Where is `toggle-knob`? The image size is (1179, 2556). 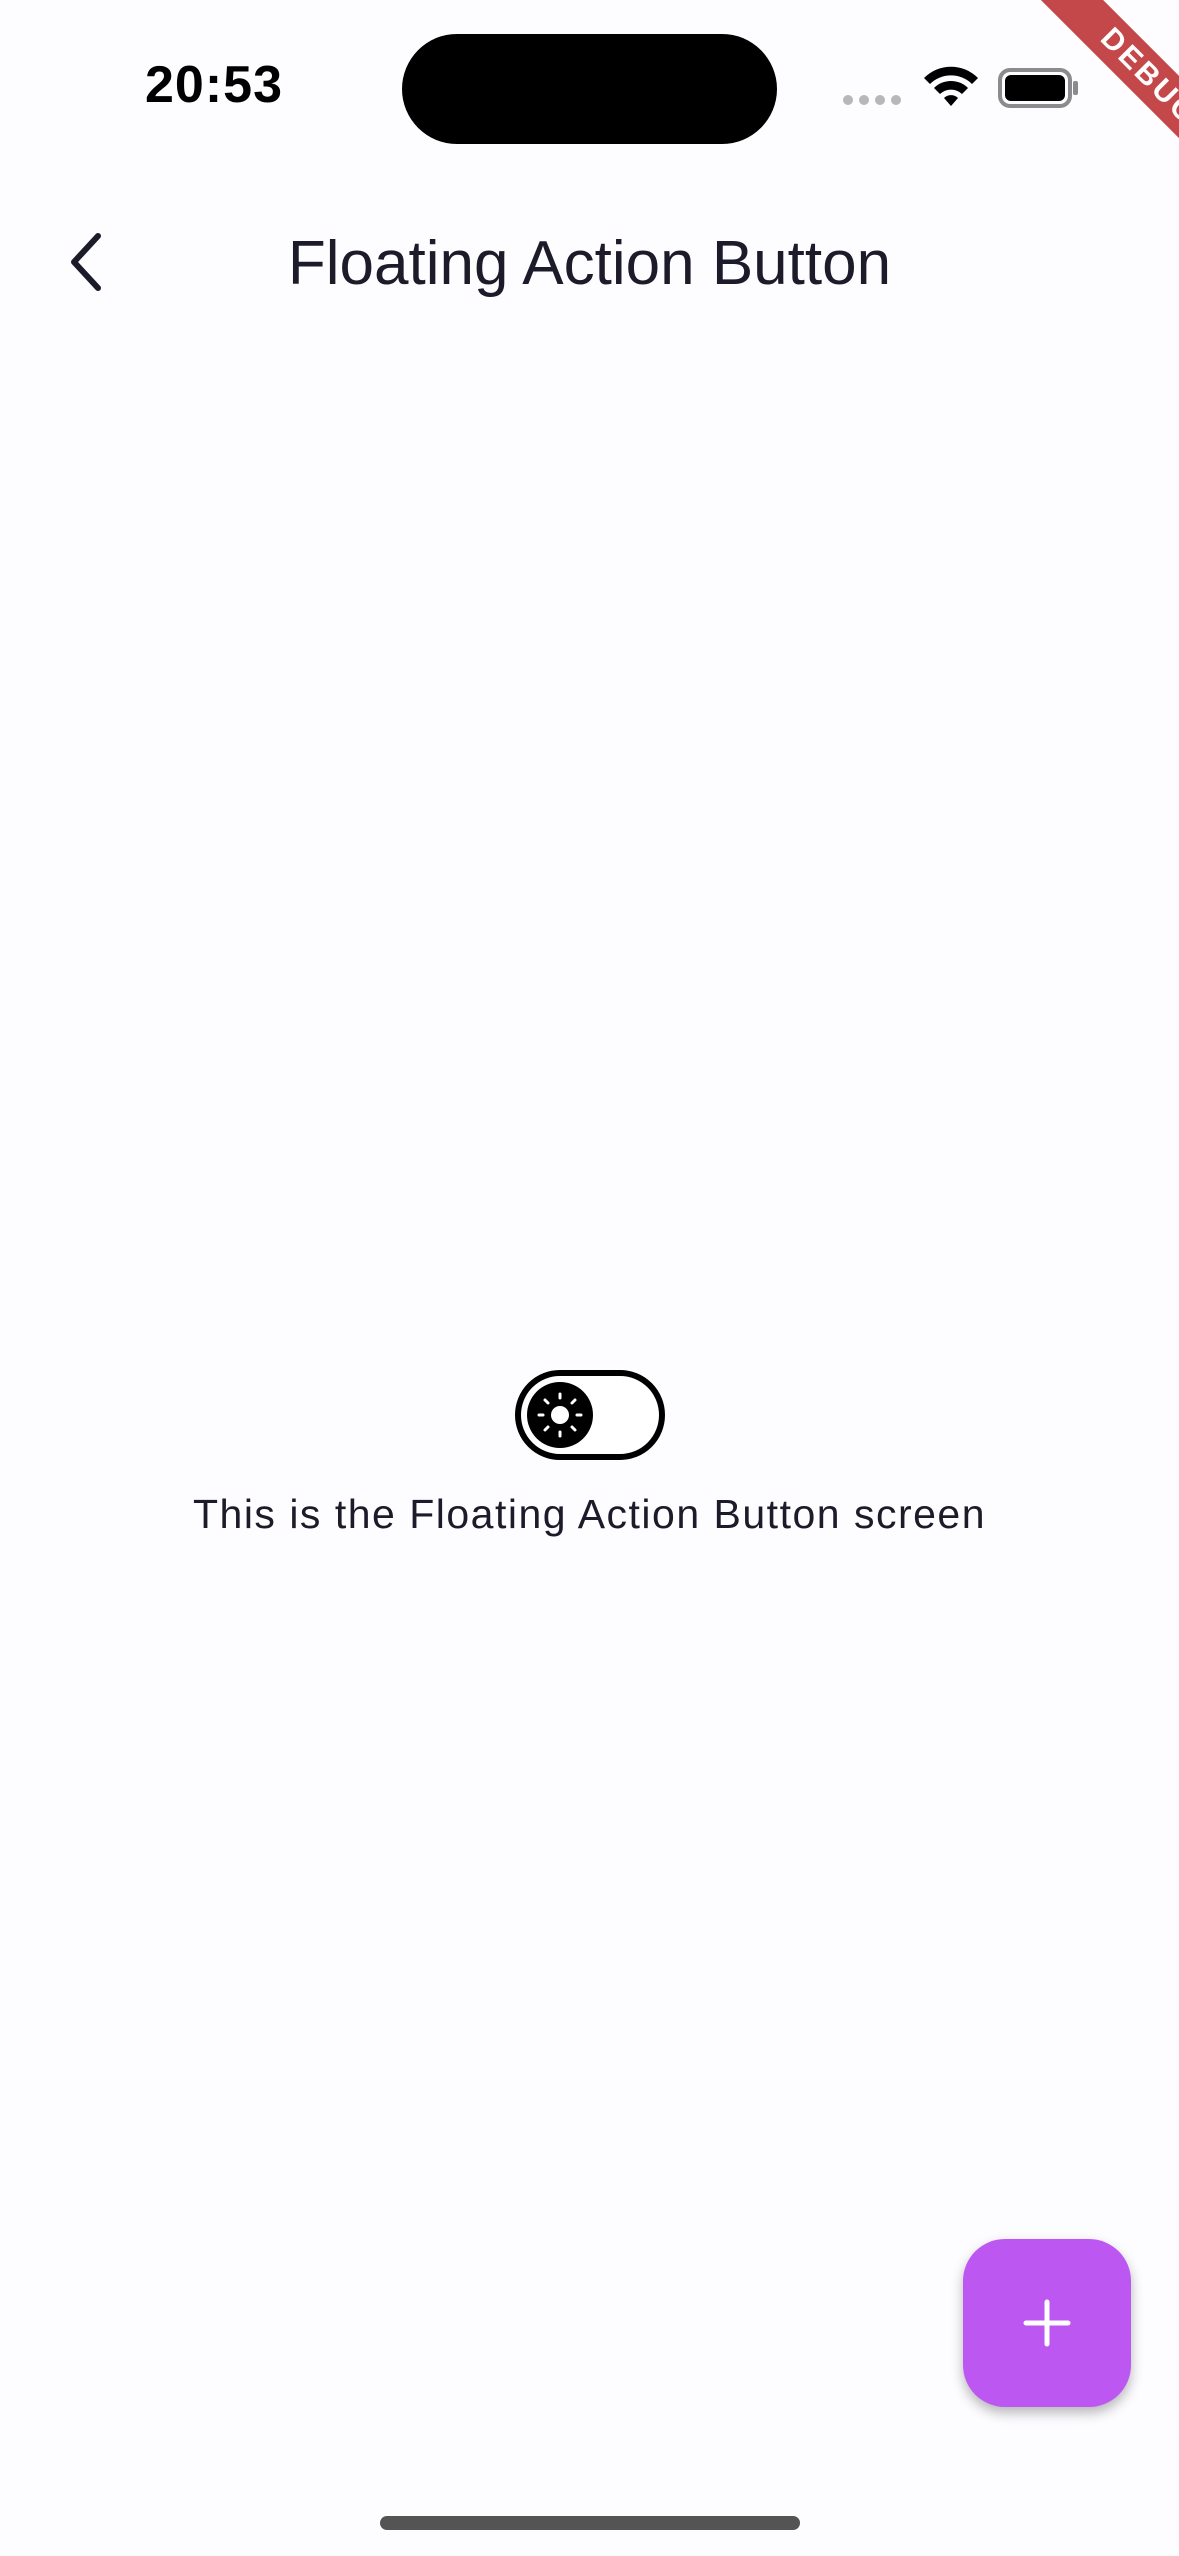 toggle-knob is located at coordinates (559, 1415).